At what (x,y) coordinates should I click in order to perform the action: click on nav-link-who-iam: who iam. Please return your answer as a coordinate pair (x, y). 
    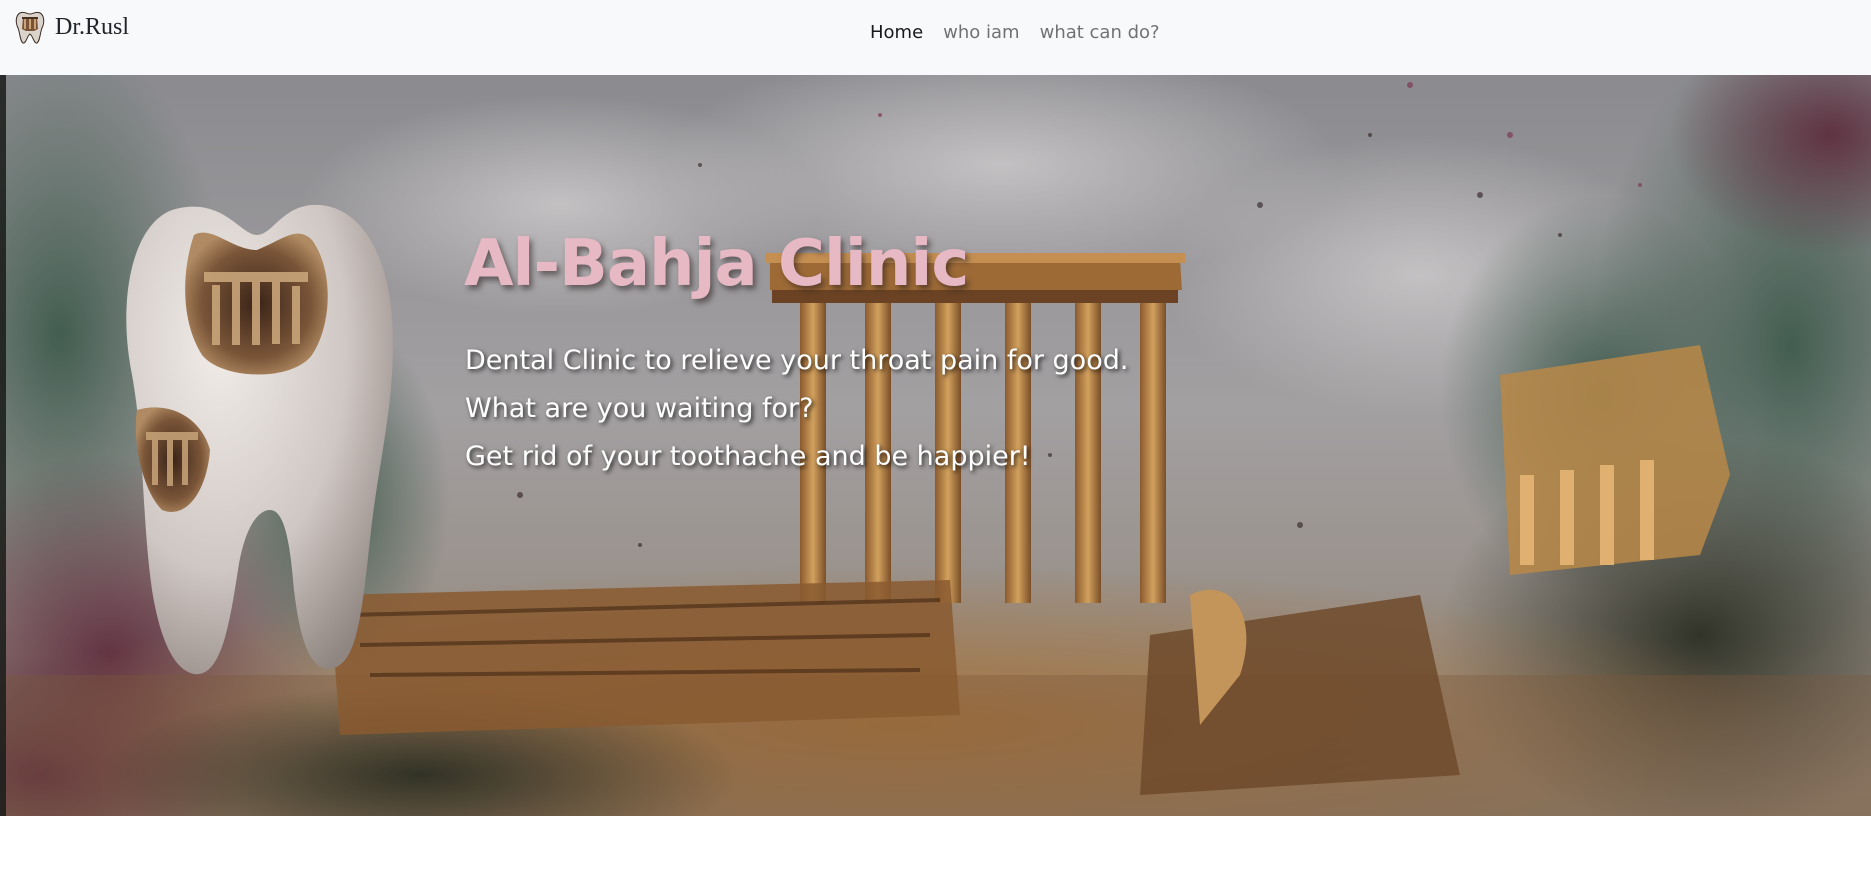
    Looking at the image, I should click on (981, 32).